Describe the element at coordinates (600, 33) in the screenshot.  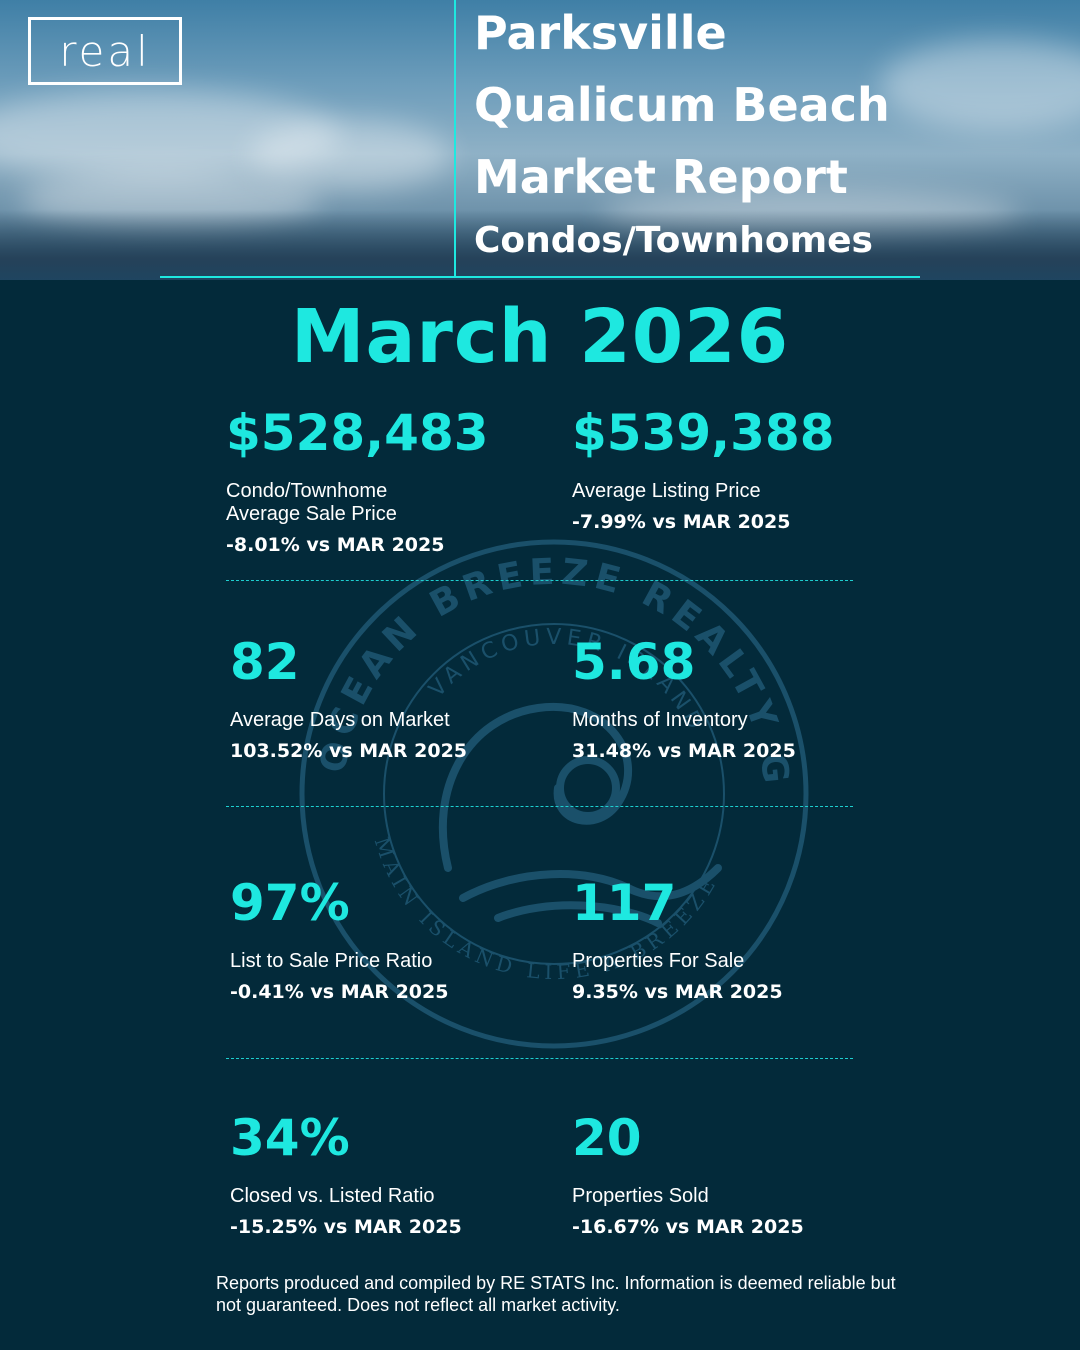
I see `title-location-1: Parksville` at that location.